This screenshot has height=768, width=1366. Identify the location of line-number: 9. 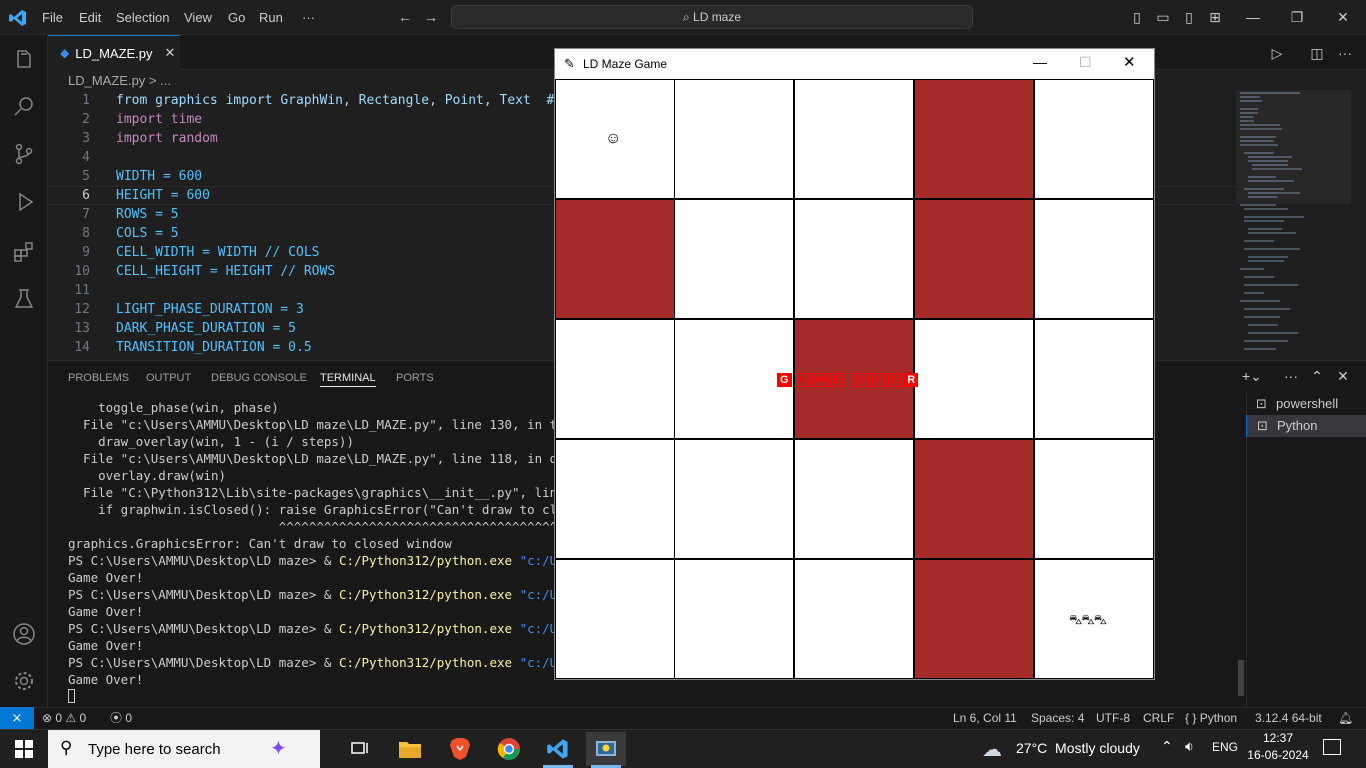
(86, 252).